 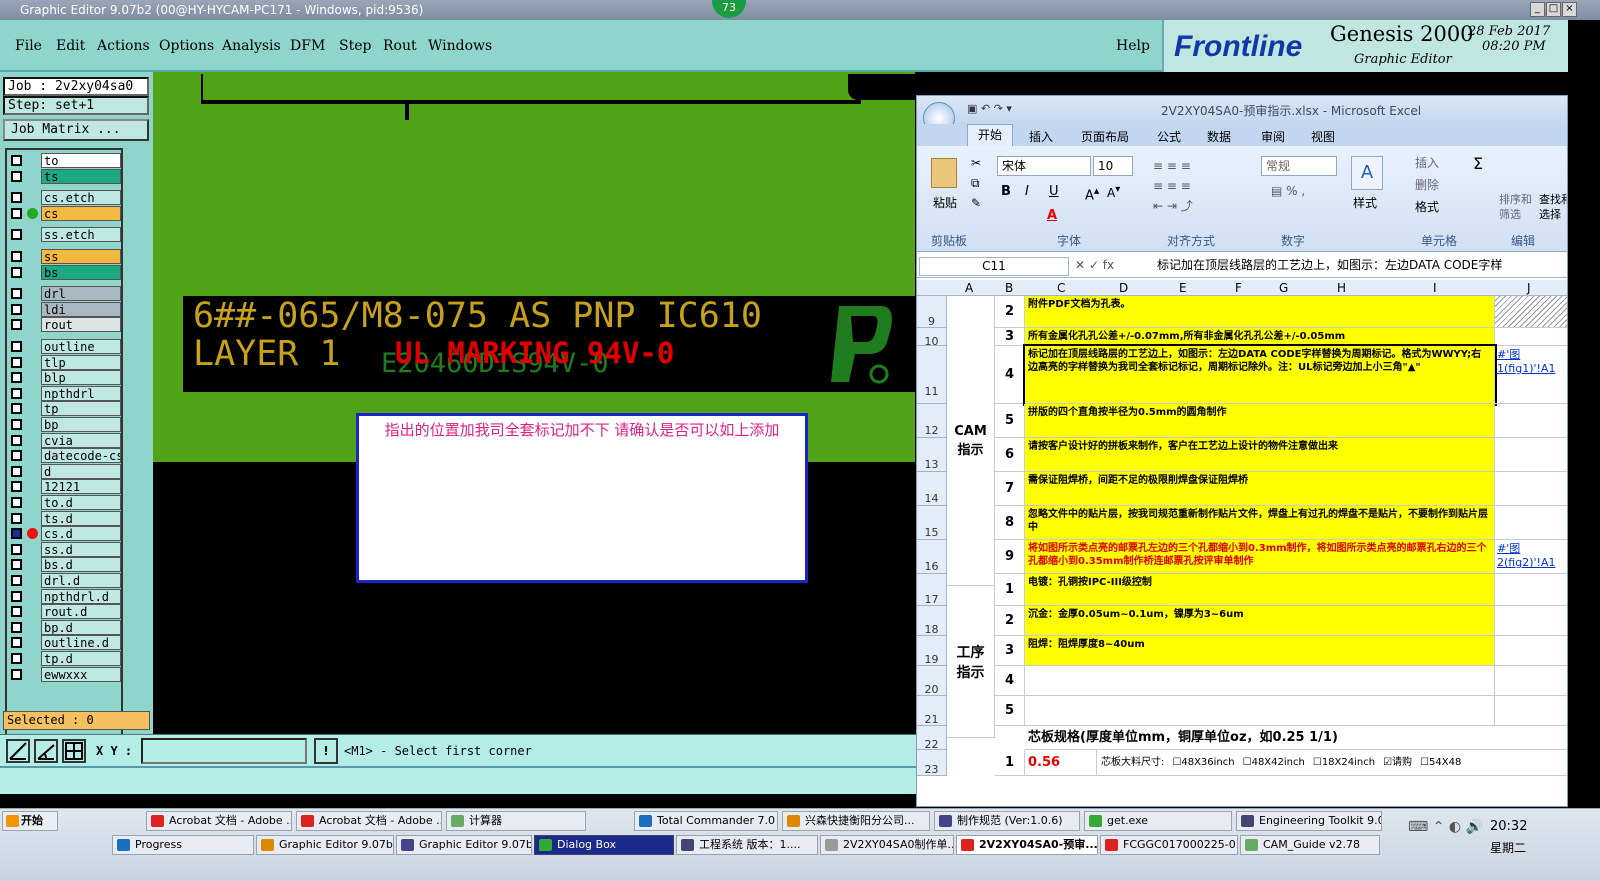 I want to click on delete-cells-button: 删除, so click(x=1427, y=184).